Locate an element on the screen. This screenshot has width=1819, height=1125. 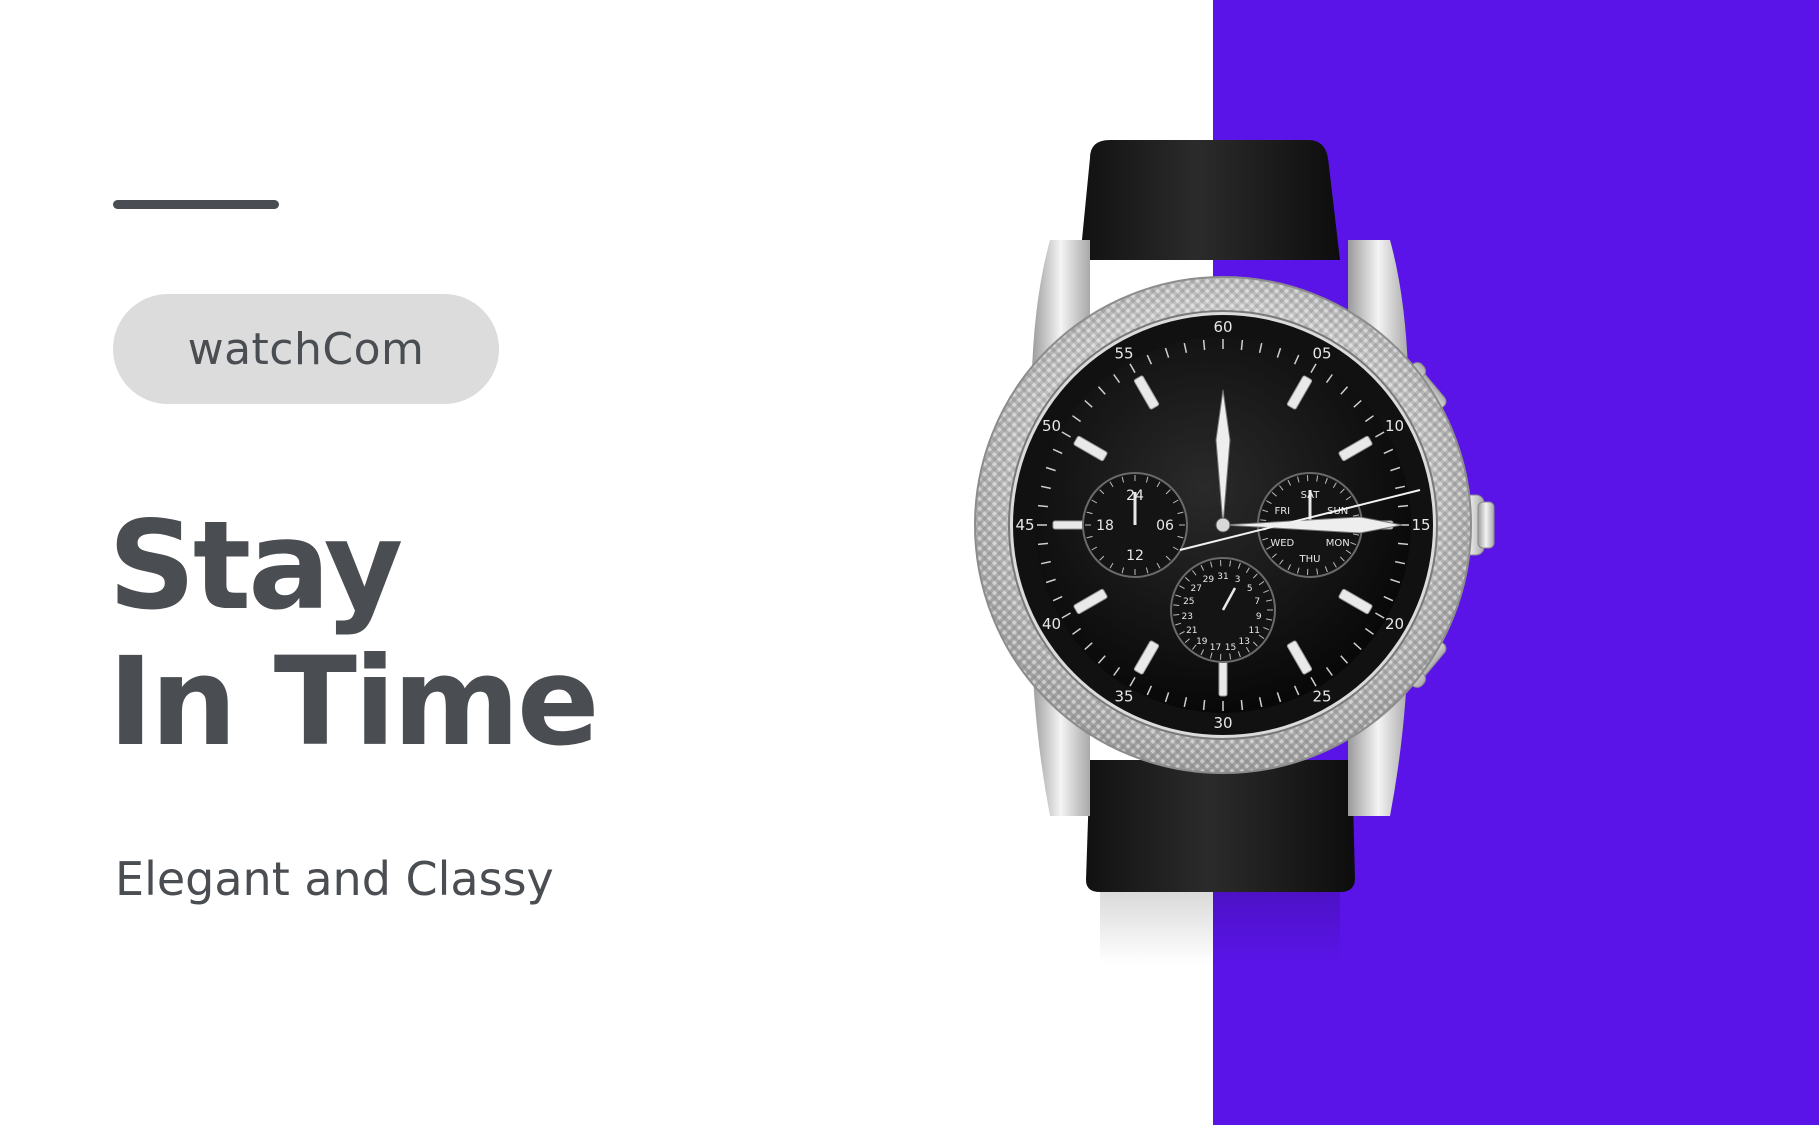
subdial-bottom: 31 357 9 111315 171921 23 25 2729 is located at coordinates (1223, 610).